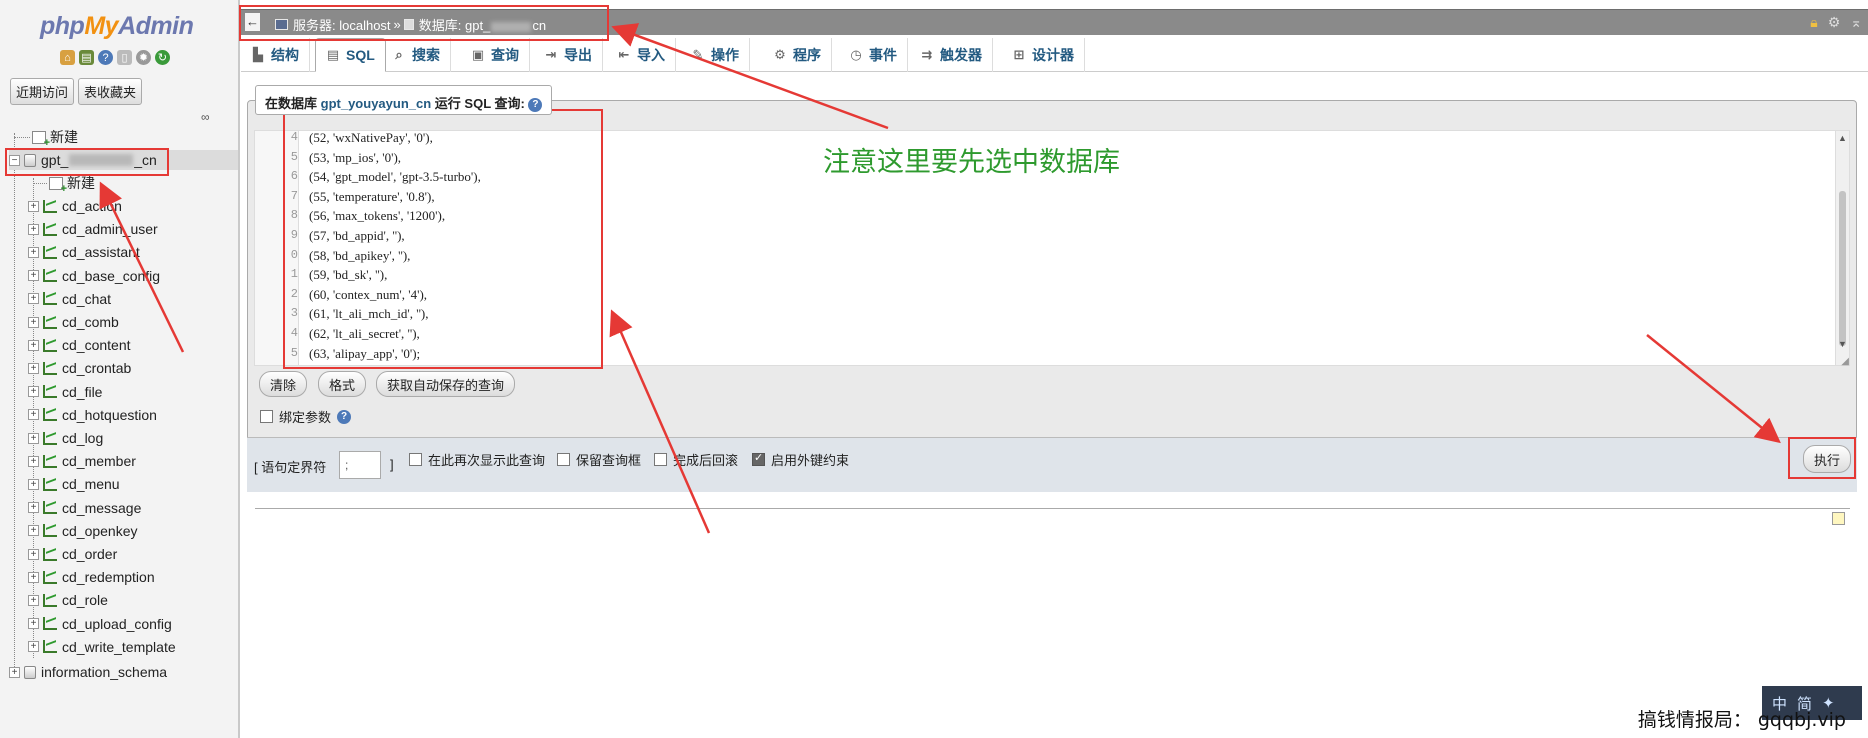 This screenshot has width=1868, height=738. I want to click on tree-table-item: + cd_openkey, so click(83, 531).